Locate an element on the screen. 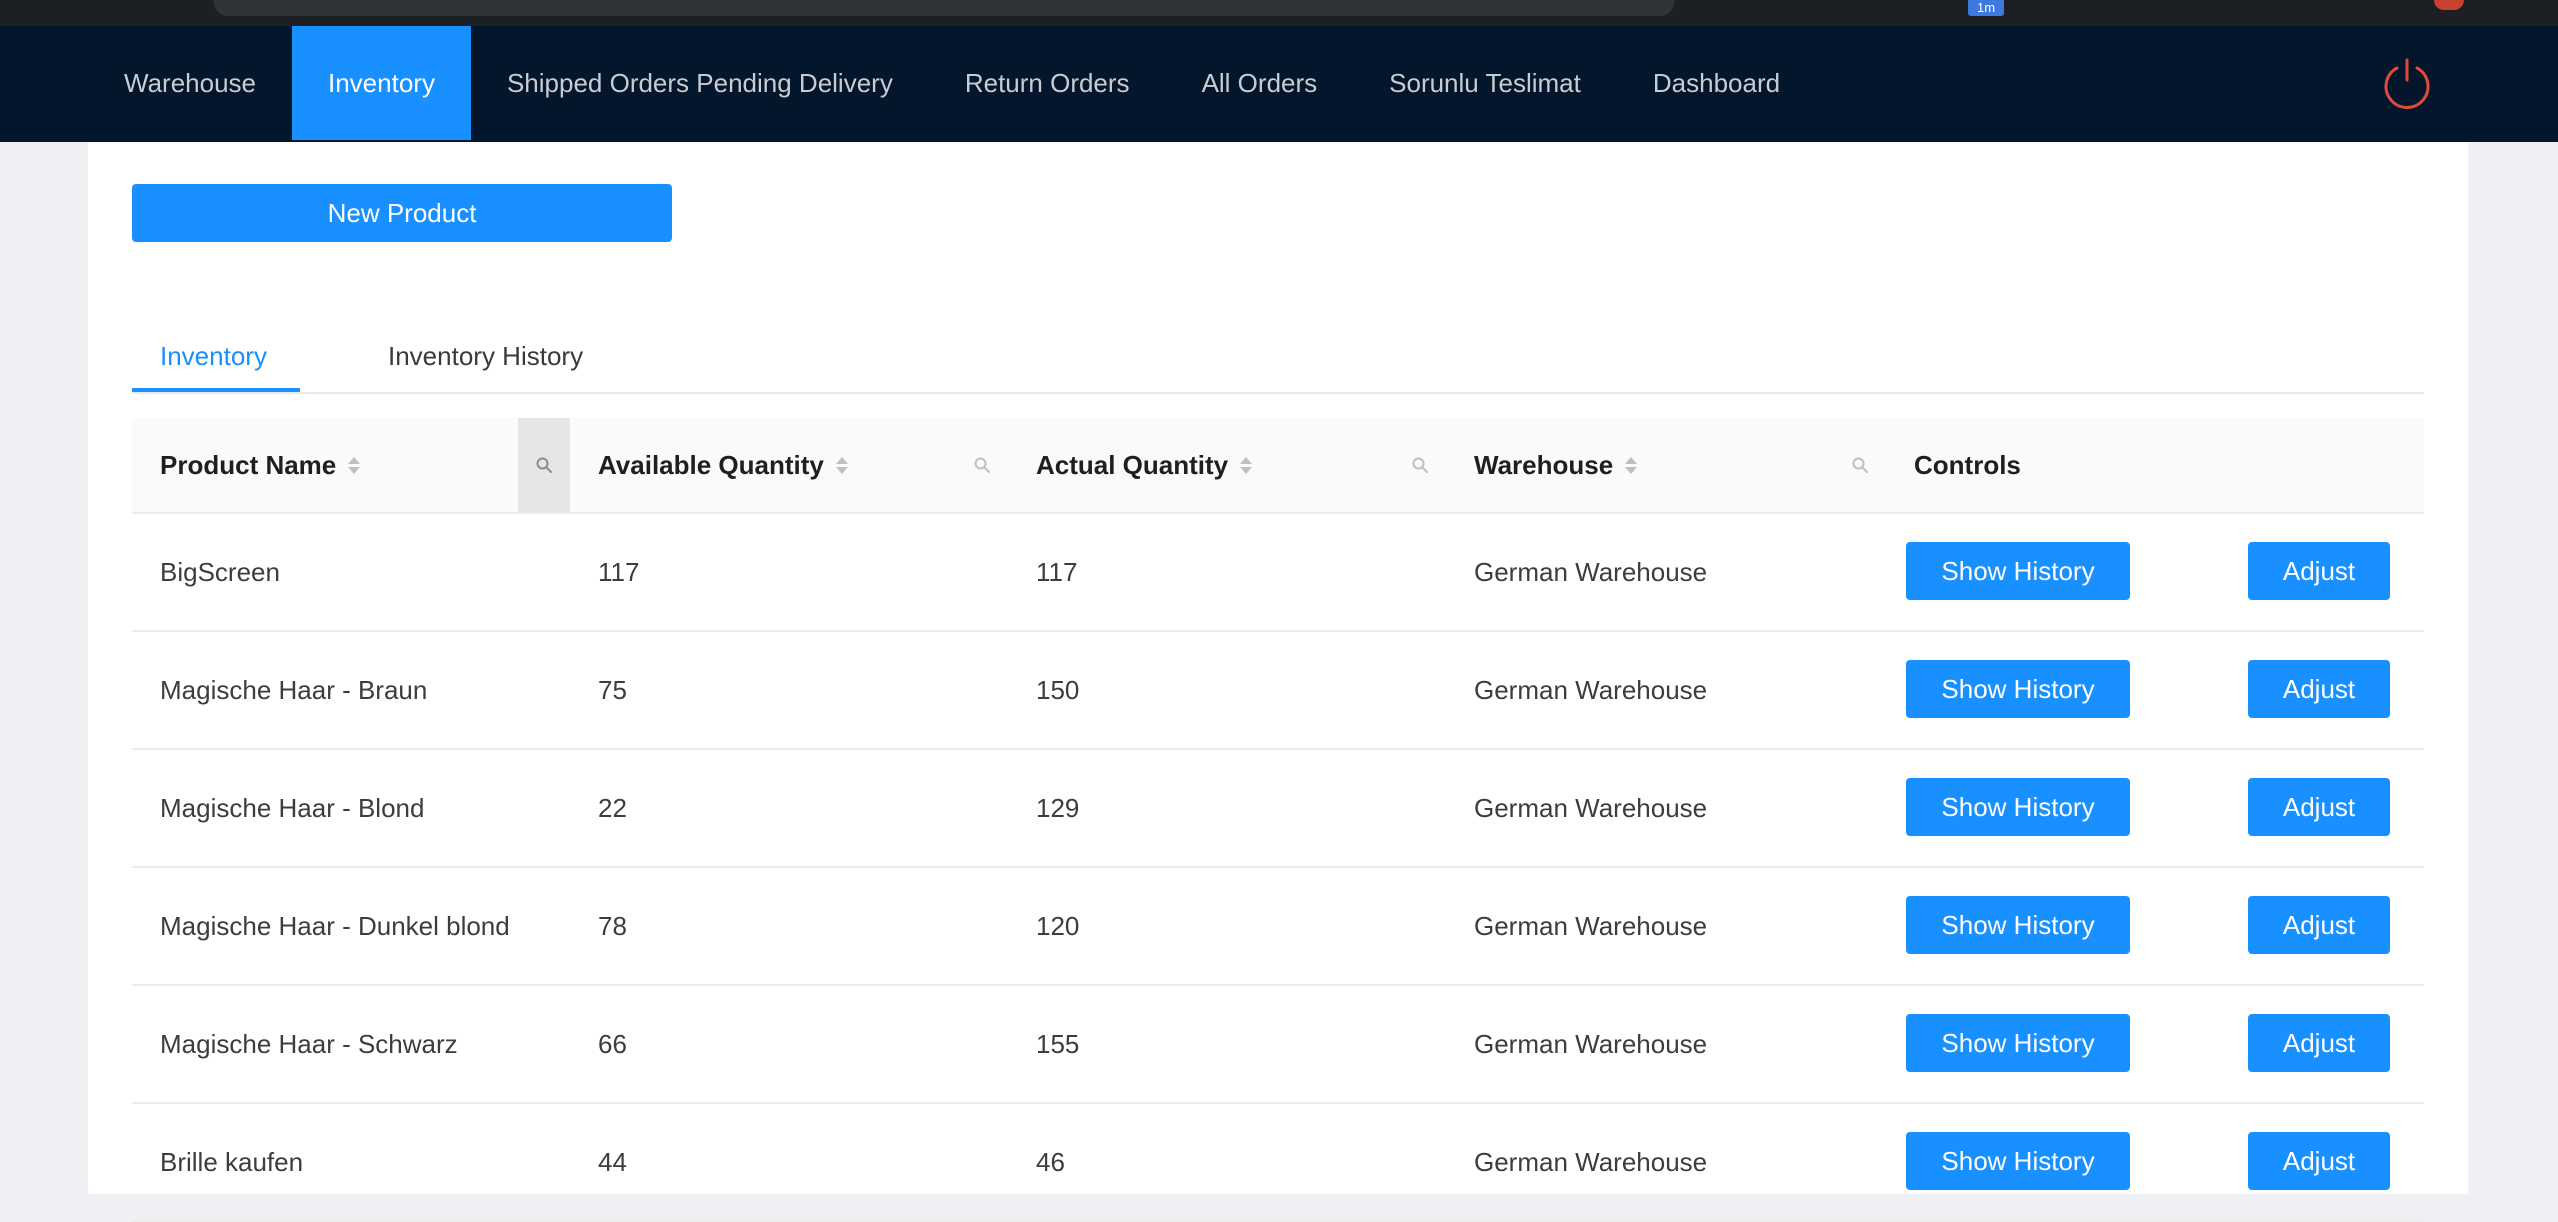  actual-quantity-cell: 46 is located at coordinates (1050, 1161).